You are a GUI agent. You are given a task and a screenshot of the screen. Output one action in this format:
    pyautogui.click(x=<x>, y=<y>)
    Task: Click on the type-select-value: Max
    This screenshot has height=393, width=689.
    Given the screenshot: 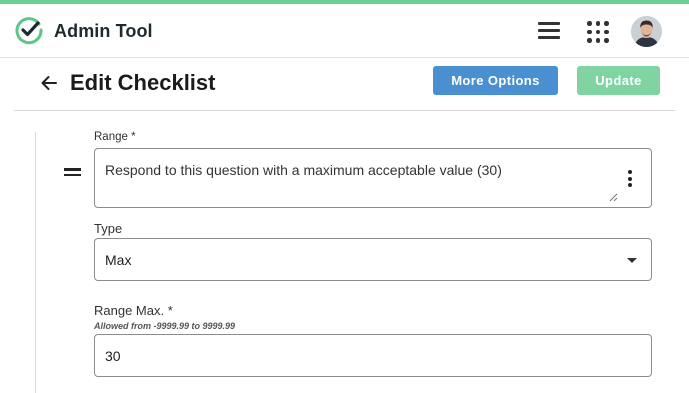 What is the action you would take?
    pyautogui.click(x=118, y=260)
    